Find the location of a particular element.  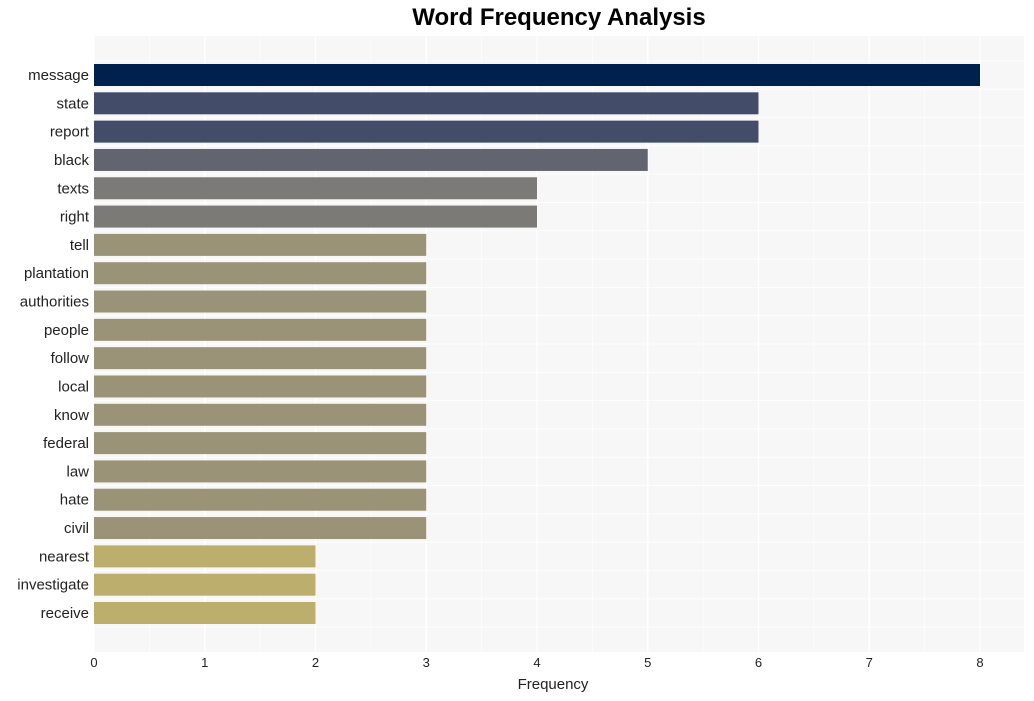

x-tick-label: 7 is located at coordinates (869, 662).